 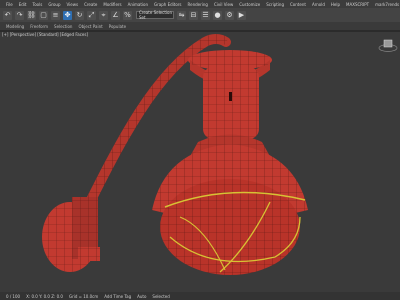 I want to click on percent-snap-icon: %, so click(x=127, y=15).